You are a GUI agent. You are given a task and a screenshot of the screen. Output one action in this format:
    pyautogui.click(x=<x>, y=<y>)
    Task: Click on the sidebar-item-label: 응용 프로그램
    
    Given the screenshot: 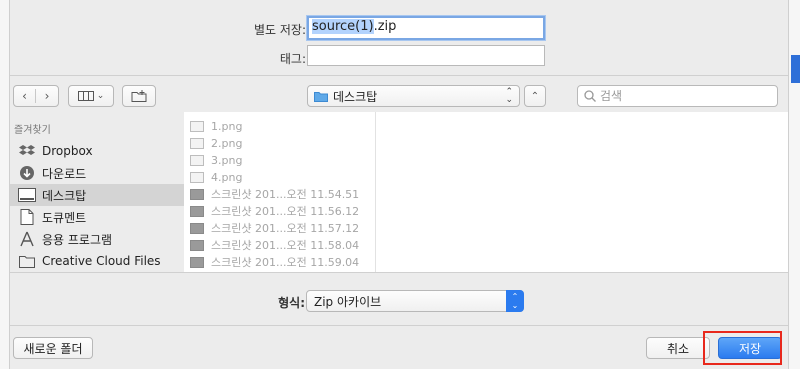 What is the action you would take?
    pyautogui.click(x=77, y=239)
    